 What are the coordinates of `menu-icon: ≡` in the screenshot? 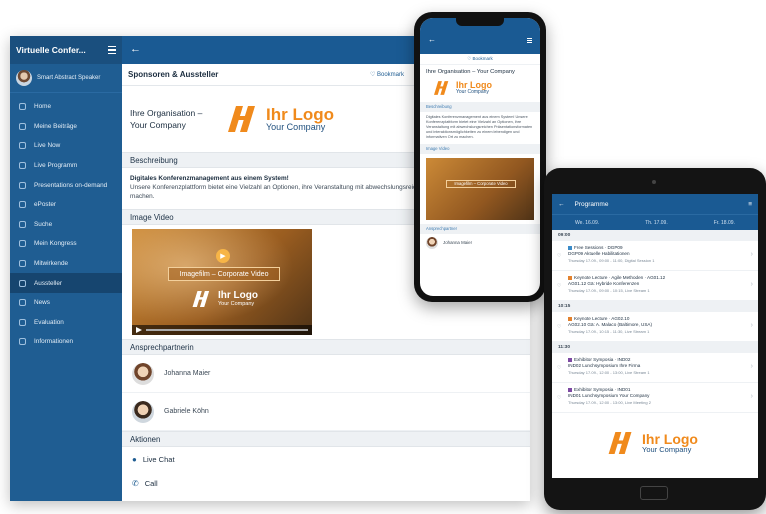 It's located at (750, 204).